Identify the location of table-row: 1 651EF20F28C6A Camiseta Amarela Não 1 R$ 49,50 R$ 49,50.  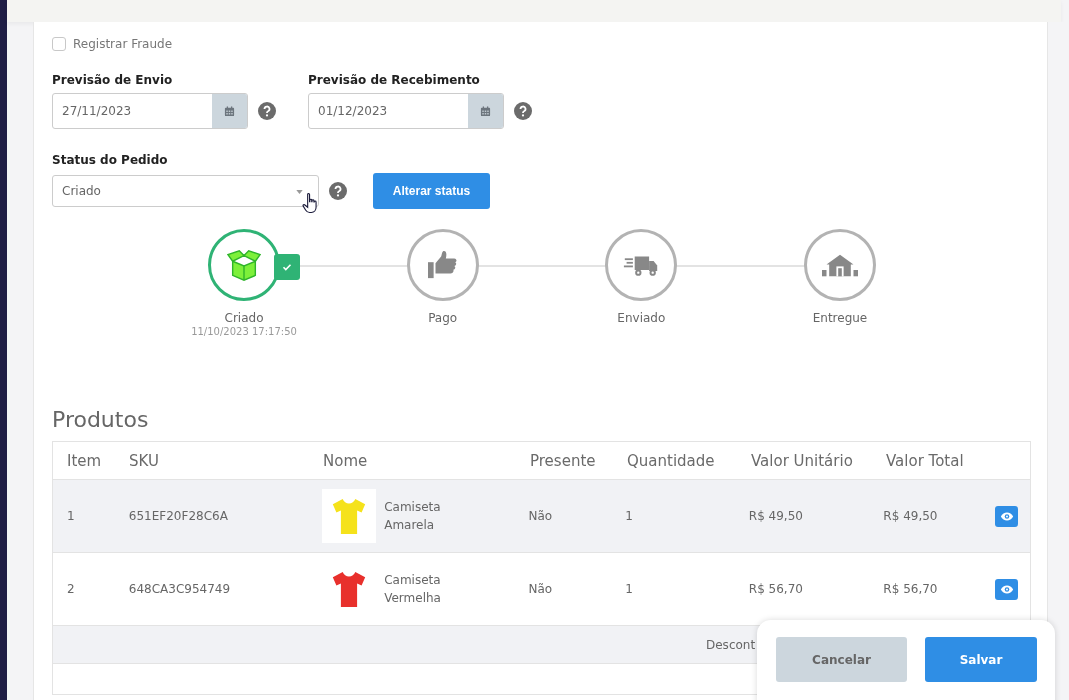
(541, 516).